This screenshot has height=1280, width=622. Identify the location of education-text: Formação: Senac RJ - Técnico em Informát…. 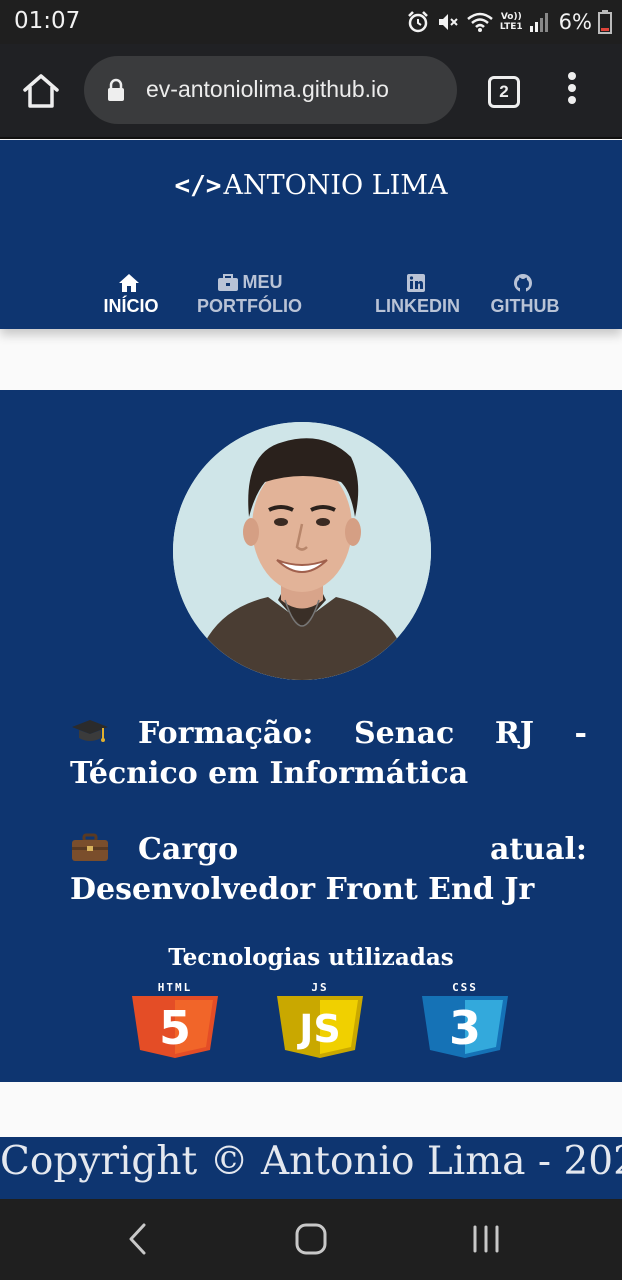
(328, 753).